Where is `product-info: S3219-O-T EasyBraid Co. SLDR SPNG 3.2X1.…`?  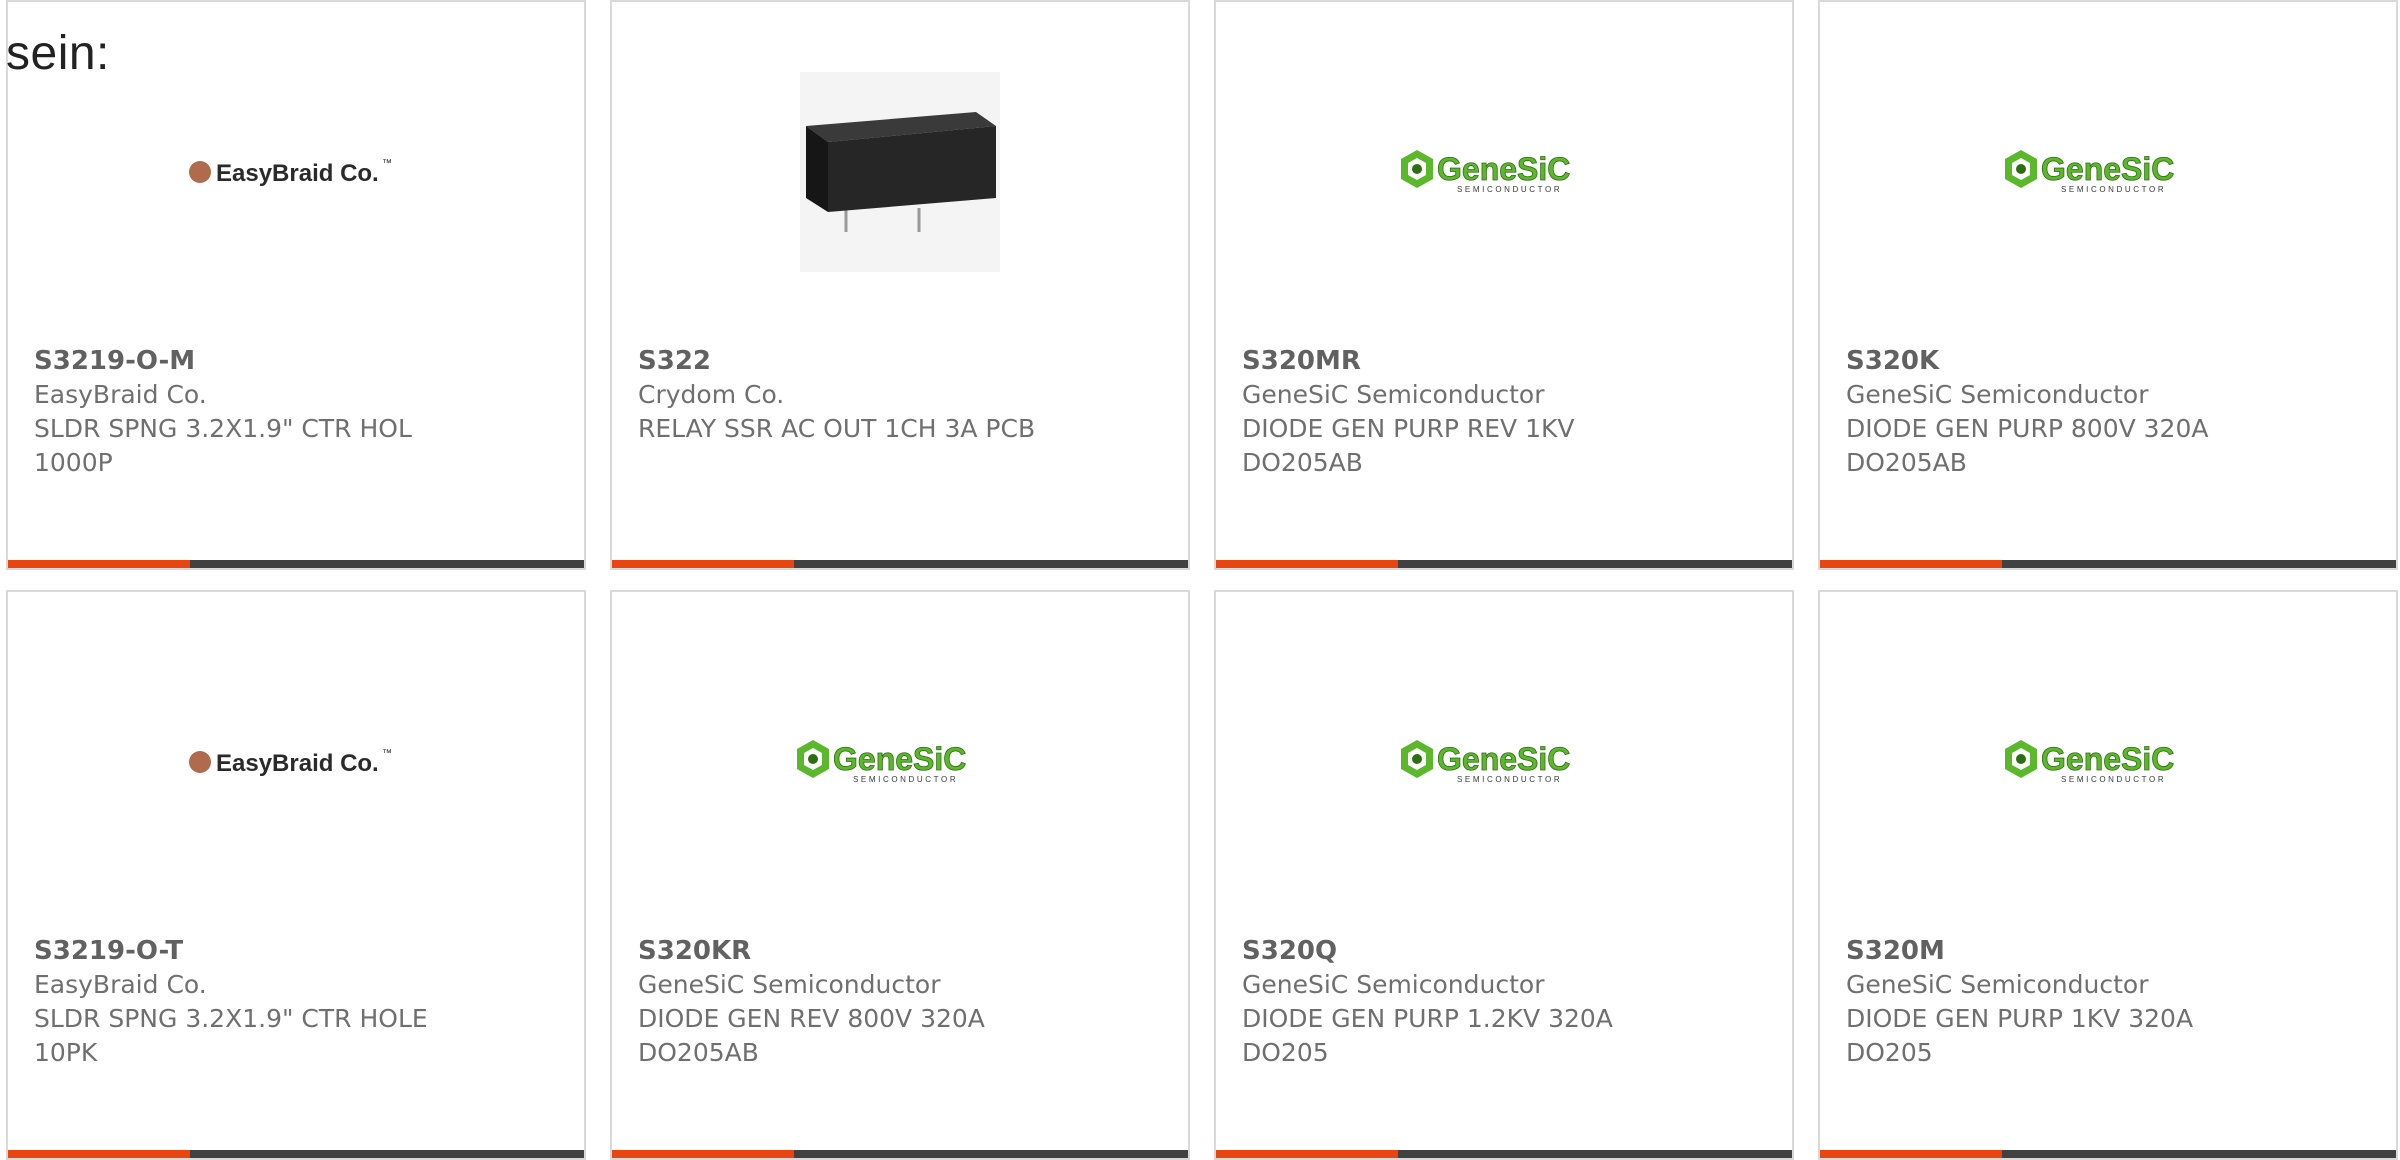 product-info: S3219-O-T EasyBraid Co. SLDR SPNG 3.2X1.… is located at coordinates (299, 1002).